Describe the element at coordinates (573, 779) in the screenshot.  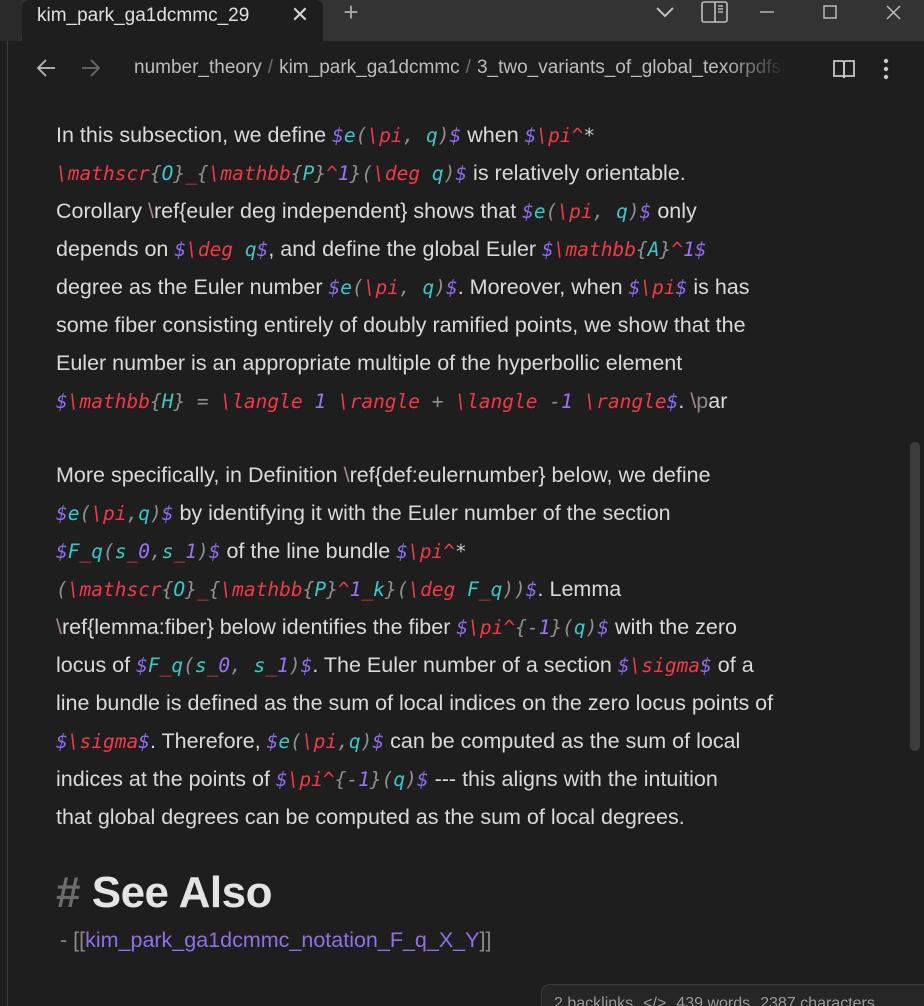
I see `prose-text: --- this aligns with the intuition` at that location.